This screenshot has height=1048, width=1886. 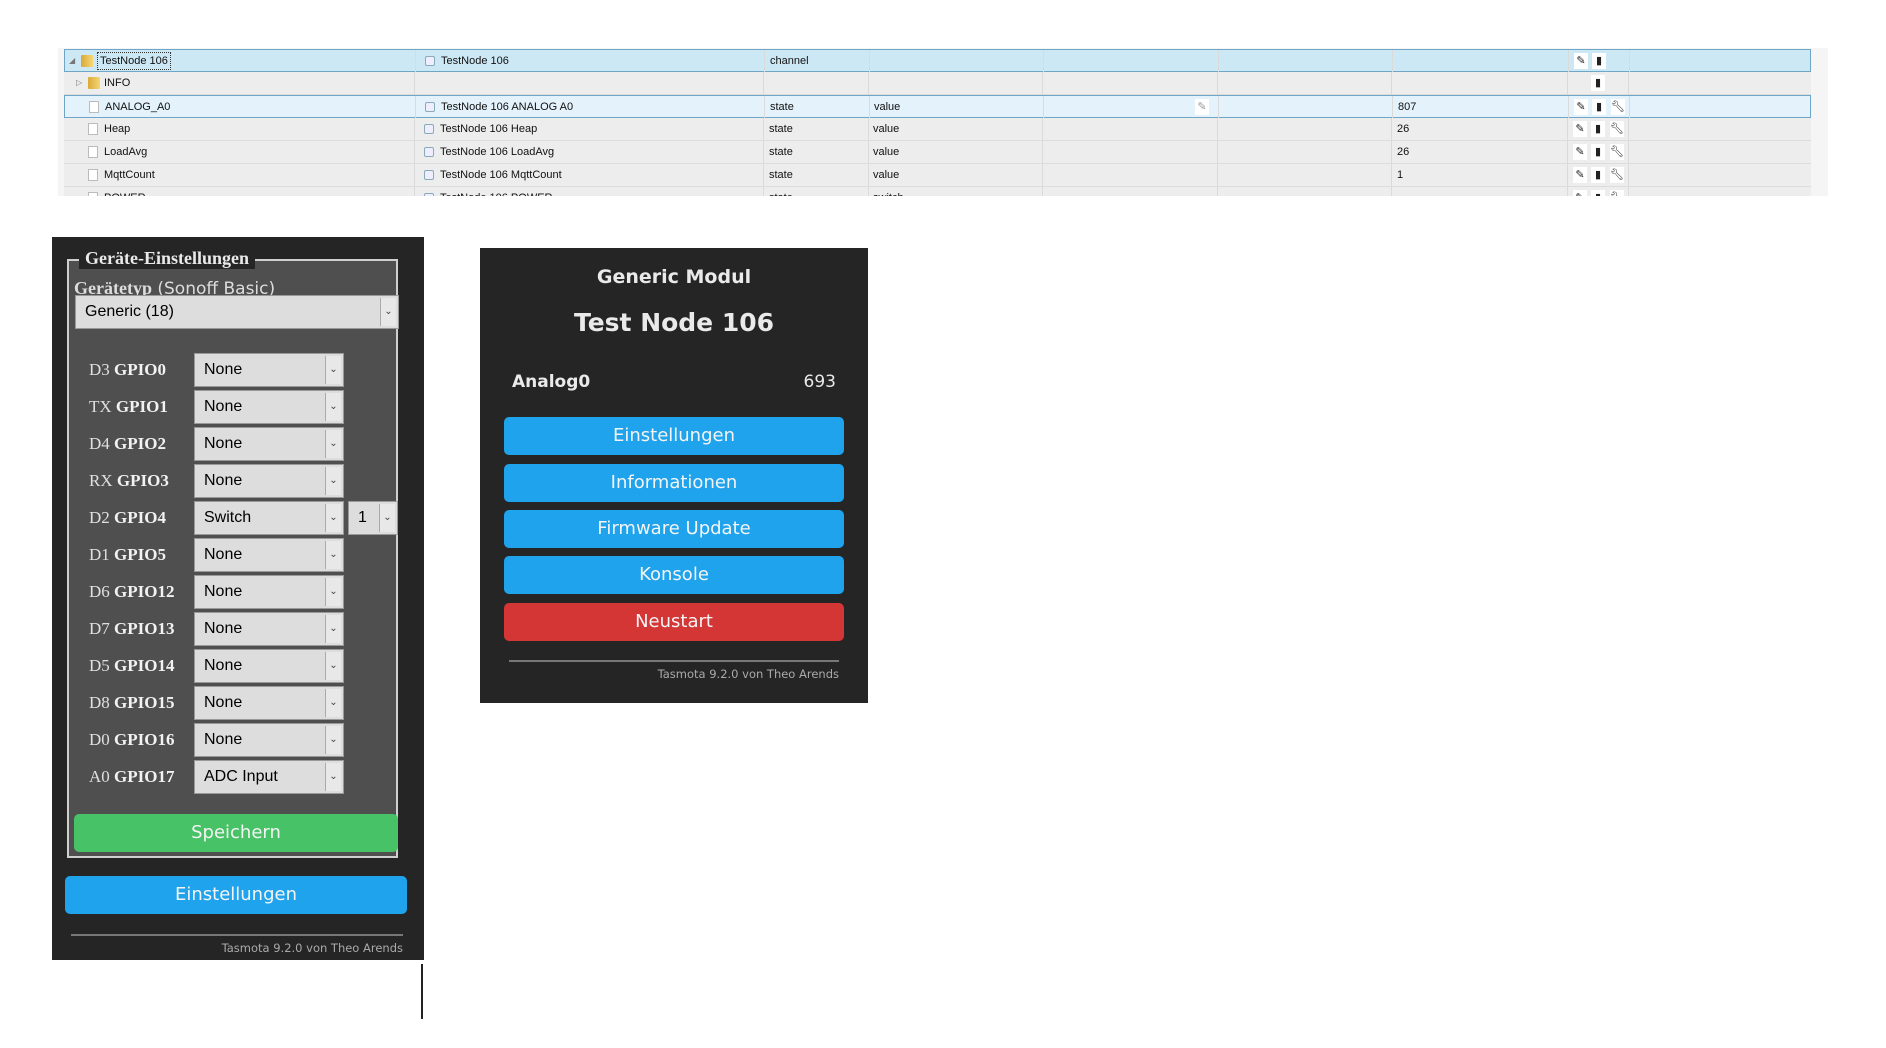 What do you see at coordinates (72, 61) in the screenshot?
I see `expanded-arrow-icon: ◢` at bounding box center [72, 61].